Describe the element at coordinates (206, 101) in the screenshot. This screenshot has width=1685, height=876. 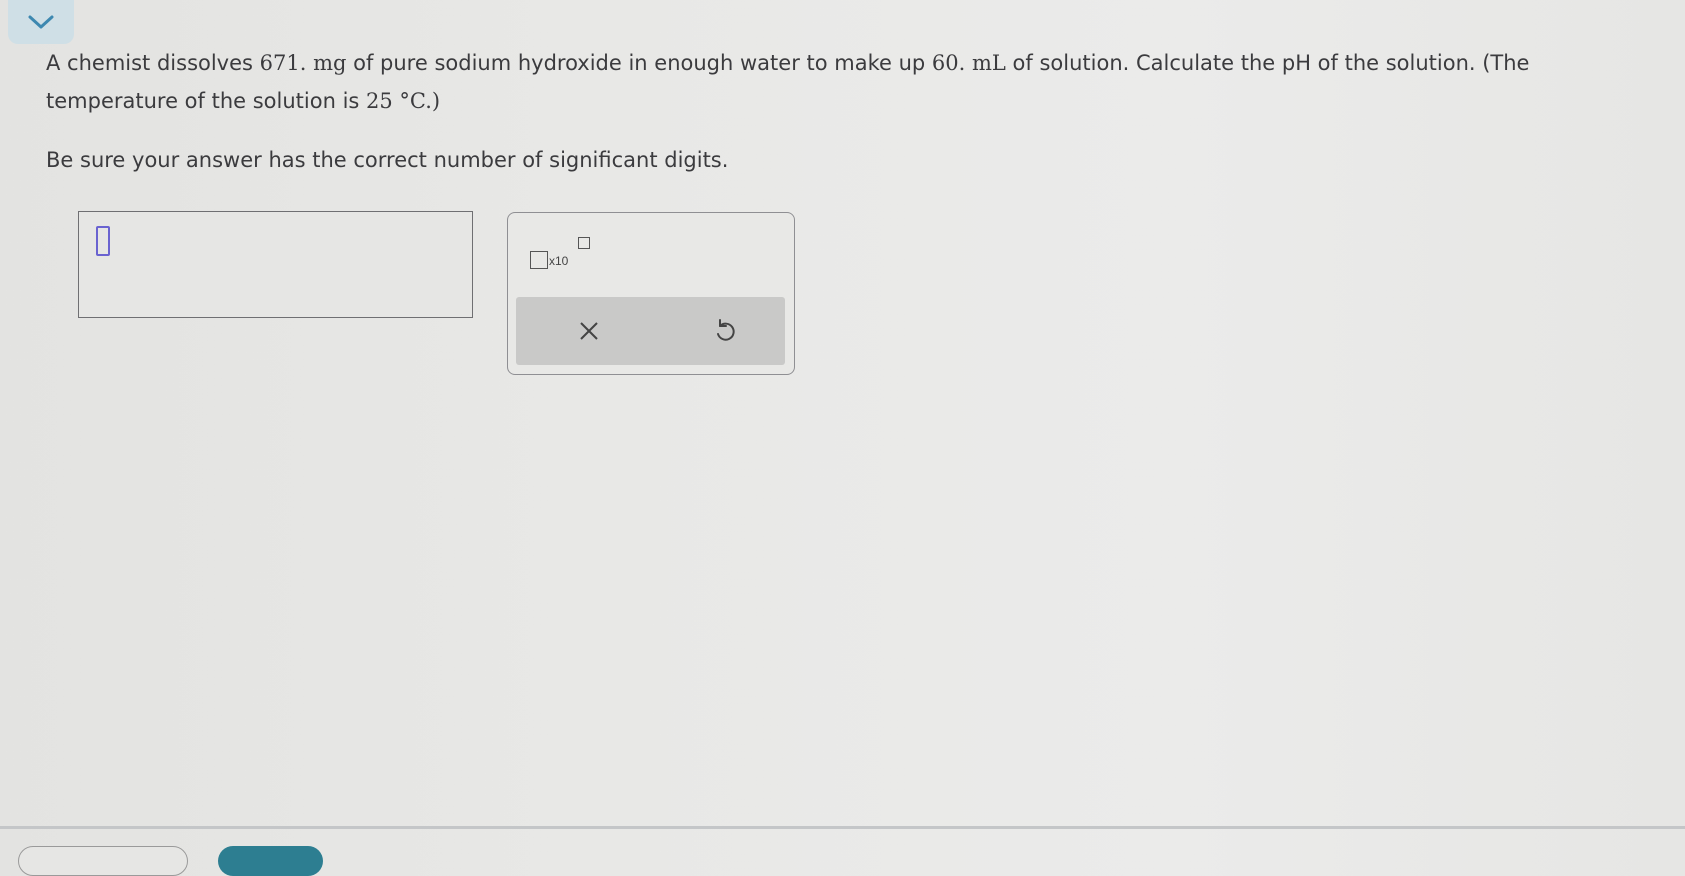
I see `question-text-part: temperature of the solution is` at that location.